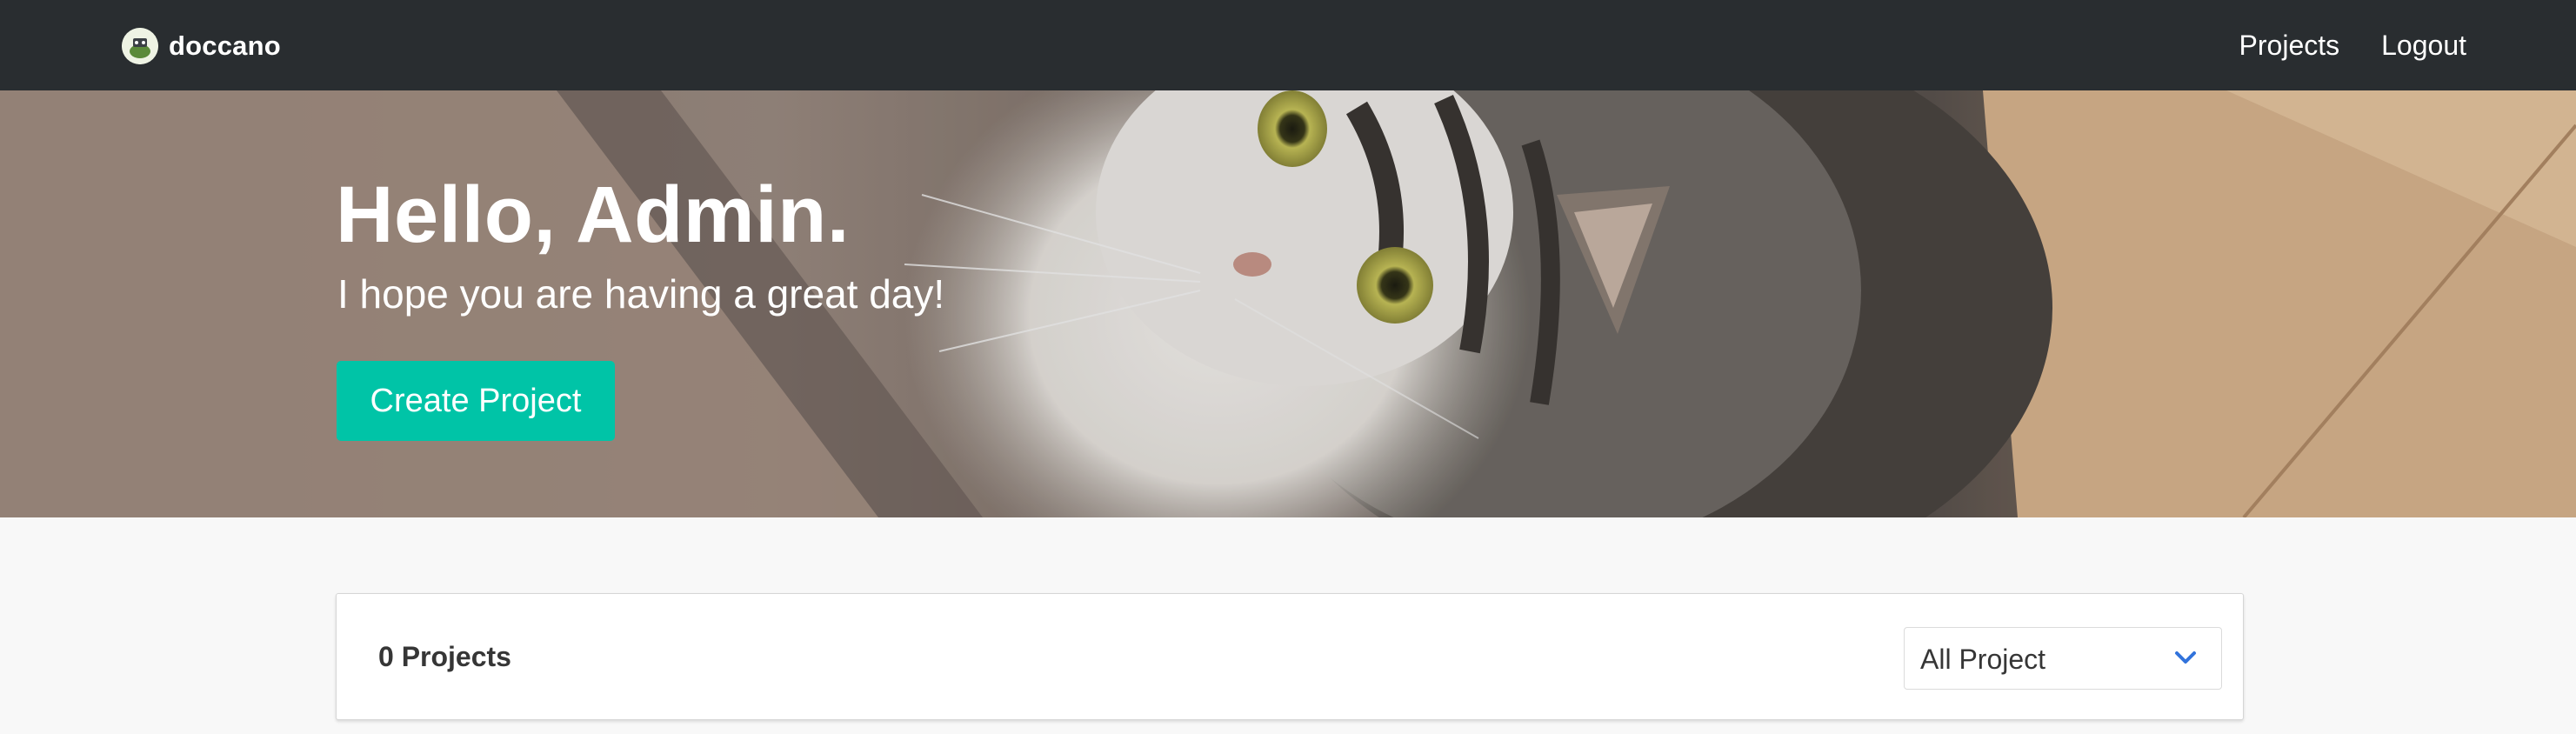 The height and width of the screenshot is (734, 2576). I want to click on nav-links: Projects Logout, so click(2352, 45).